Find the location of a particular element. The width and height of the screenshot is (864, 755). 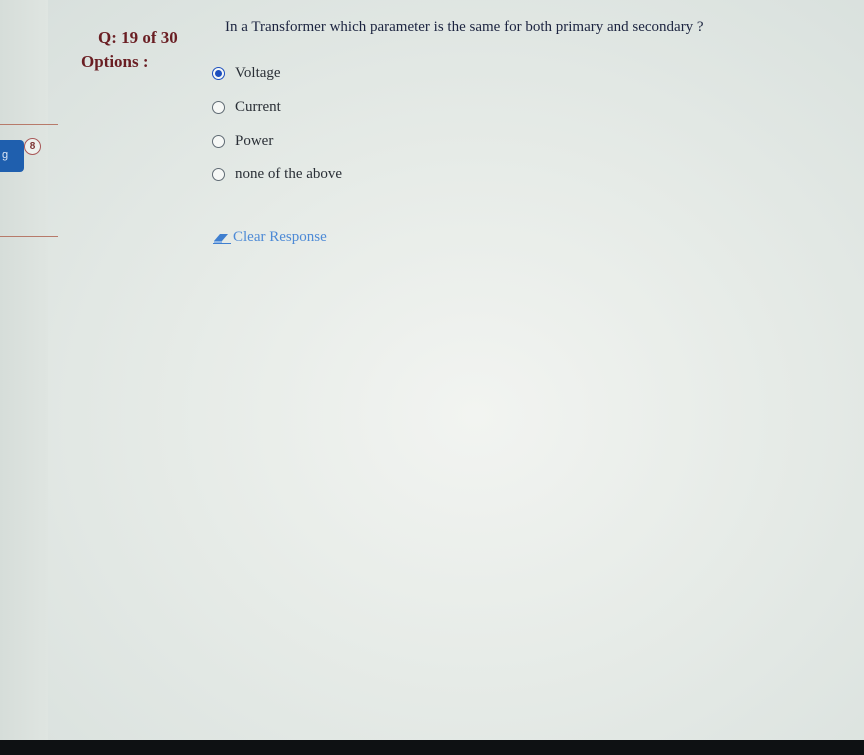

sidebar-tab: g is located at coordinates (12, 156).